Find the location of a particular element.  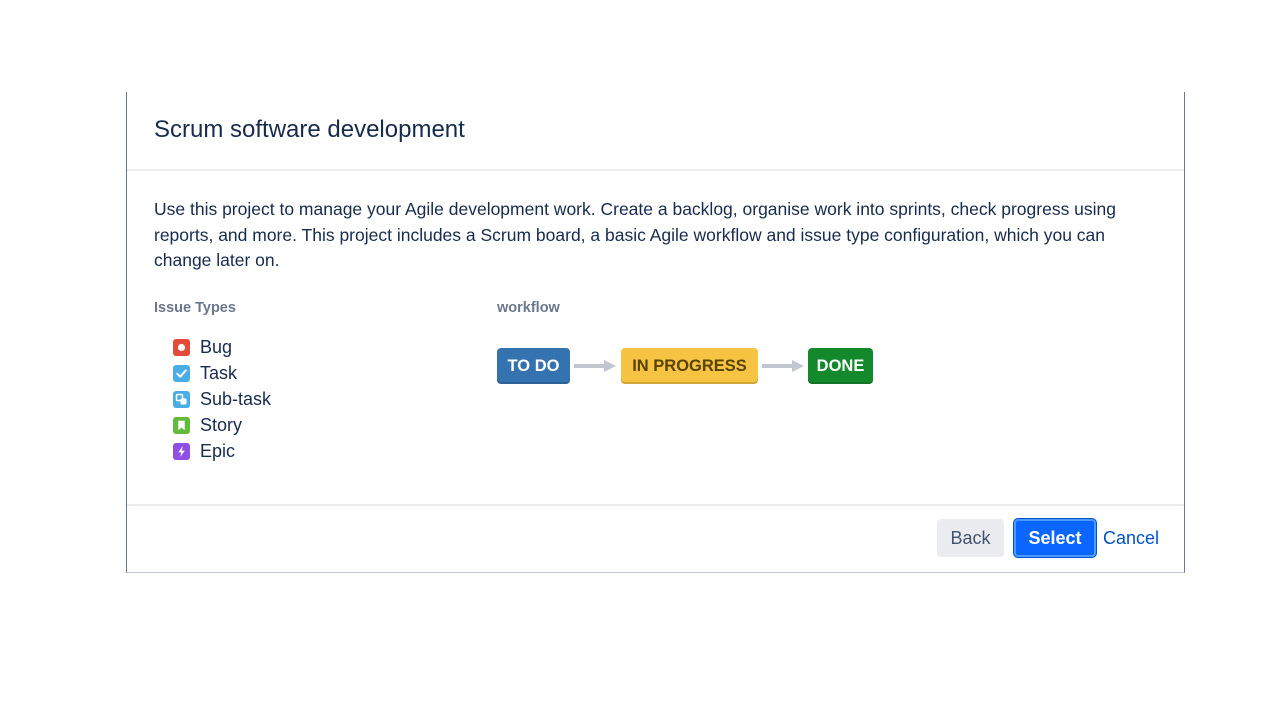

issue-type-label: Epic is located at coordinates (218, 450).